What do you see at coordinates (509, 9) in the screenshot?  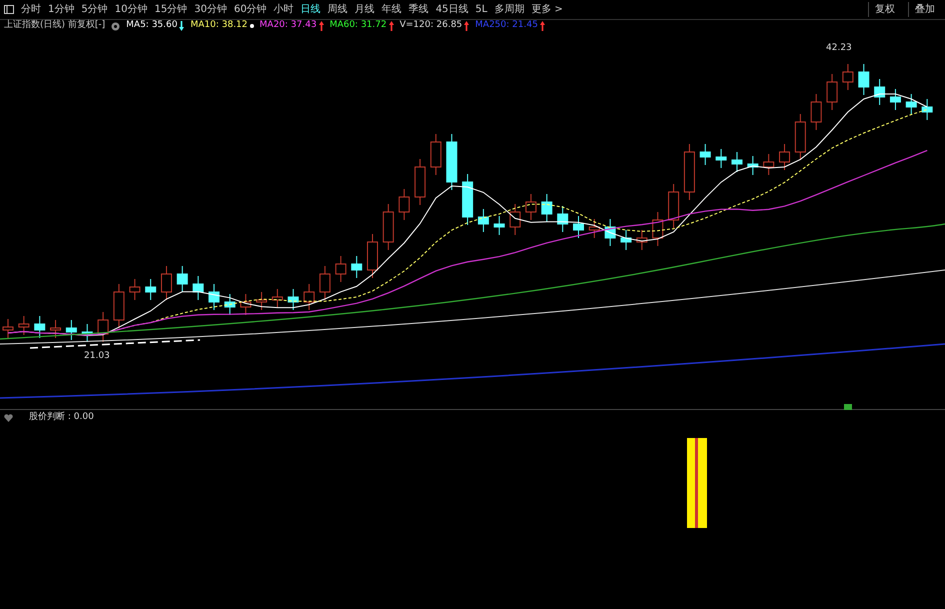 I see `period-tab: 多周期` at bounding box center [509, 9].